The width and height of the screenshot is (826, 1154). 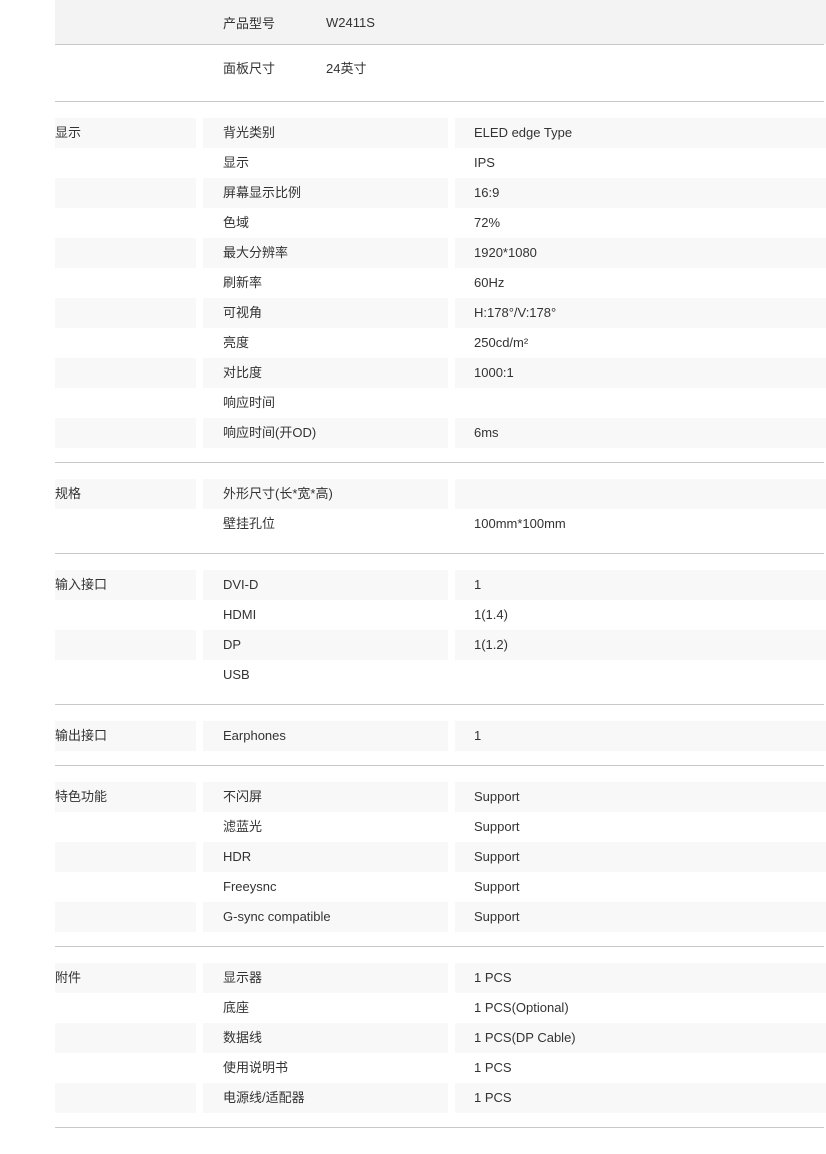 I want to click on table-row: 响应时间, so click(x=413, y=403).